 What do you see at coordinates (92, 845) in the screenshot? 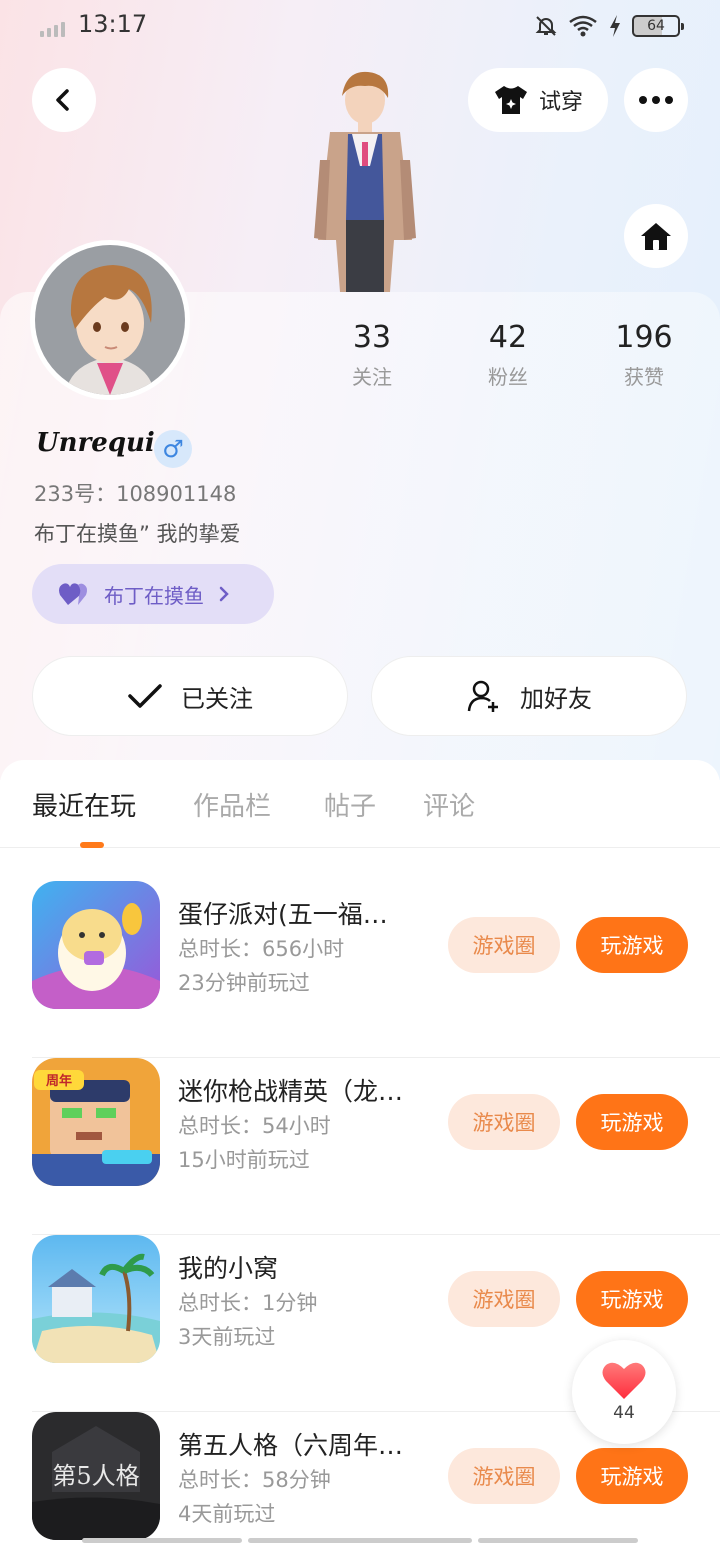
I see `tab-indicator` at bounding box center [92, 845].